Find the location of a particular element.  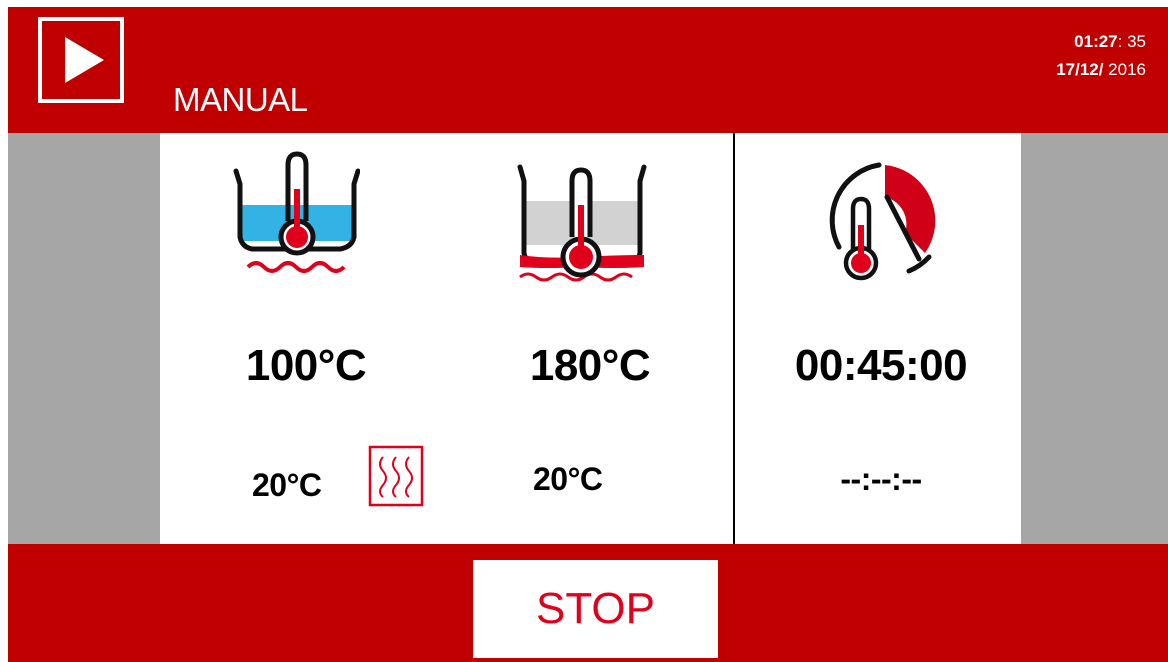

time-display: 01:27: 35 is located at coordinates (1110, 41).